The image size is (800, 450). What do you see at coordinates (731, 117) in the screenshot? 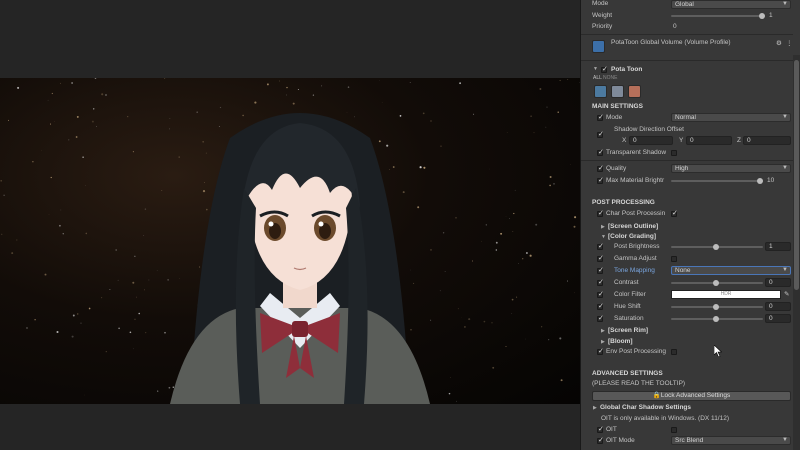
I see `main-mode-dropdown: Normal ▼` at bounding box center [731, 117].